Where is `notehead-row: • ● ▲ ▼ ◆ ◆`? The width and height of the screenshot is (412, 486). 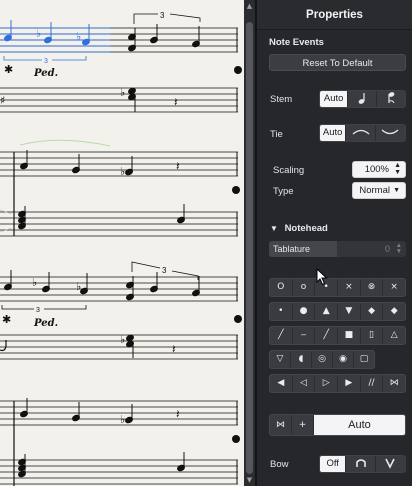
notehead-row: • ● ▲ ▼ ◆ ◆ is located at coordinates (337, 311).